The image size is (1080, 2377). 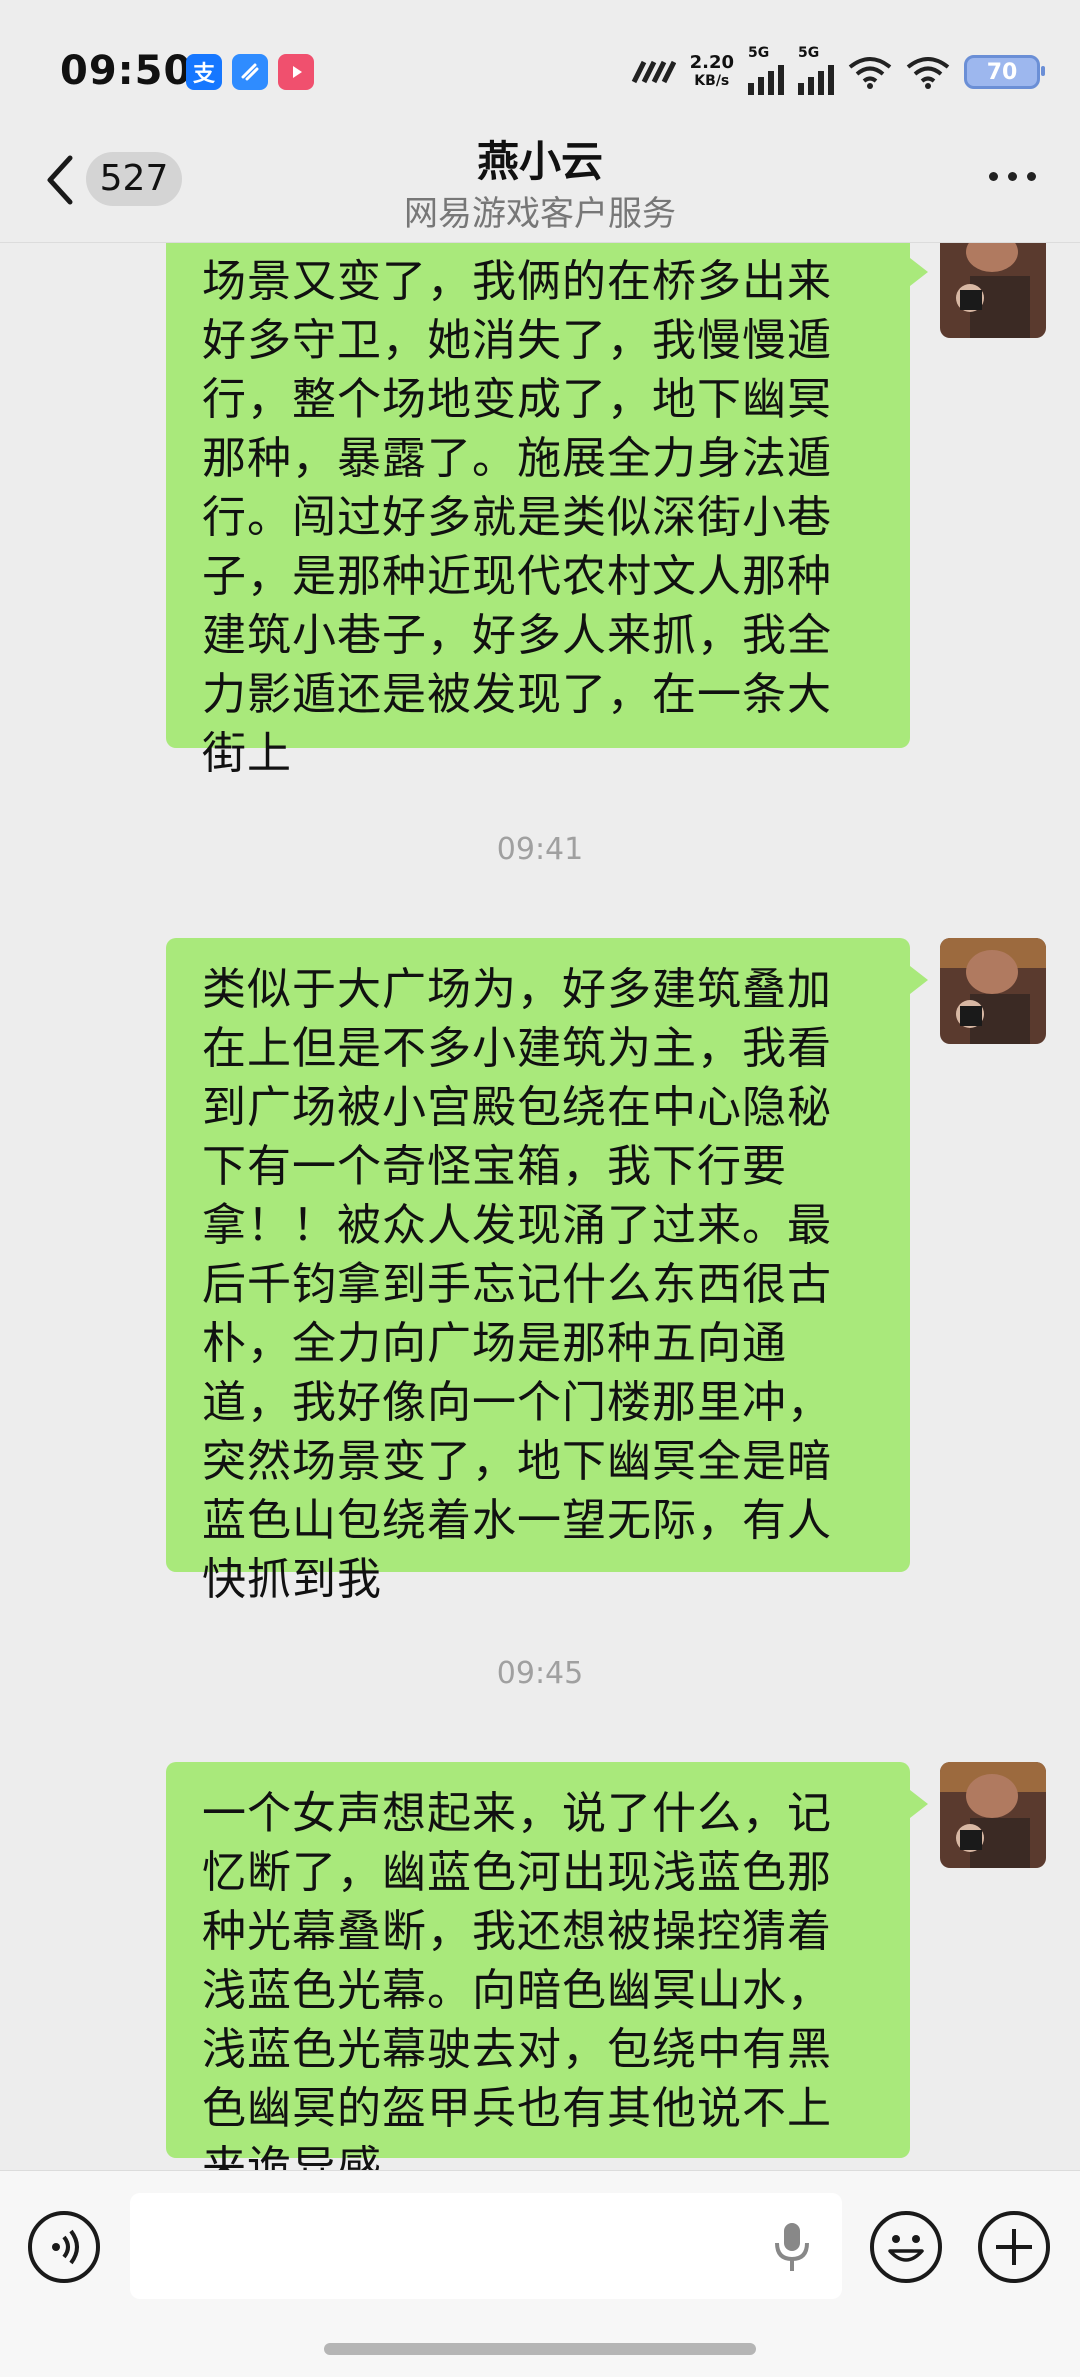 What do you see at coordinates (204, 72) in the screenshot?
I see `alipay-icon: 支` at bounding box center [204, 72].